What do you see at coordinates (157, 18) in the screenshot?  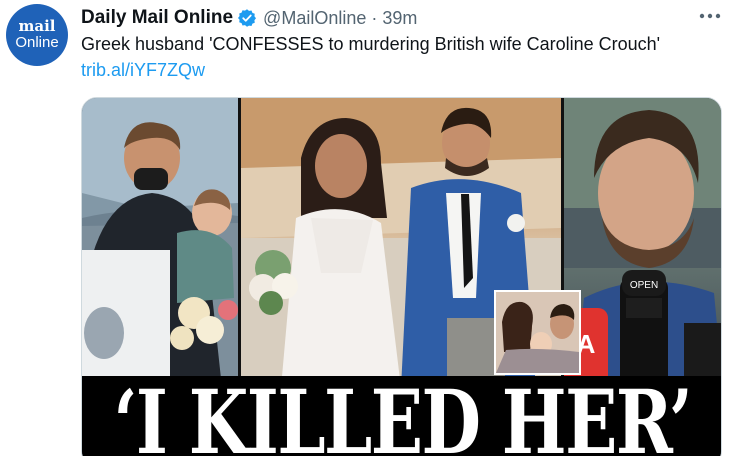 I see `author-name: Daily Mail Online` at bounding box center [157, 18].